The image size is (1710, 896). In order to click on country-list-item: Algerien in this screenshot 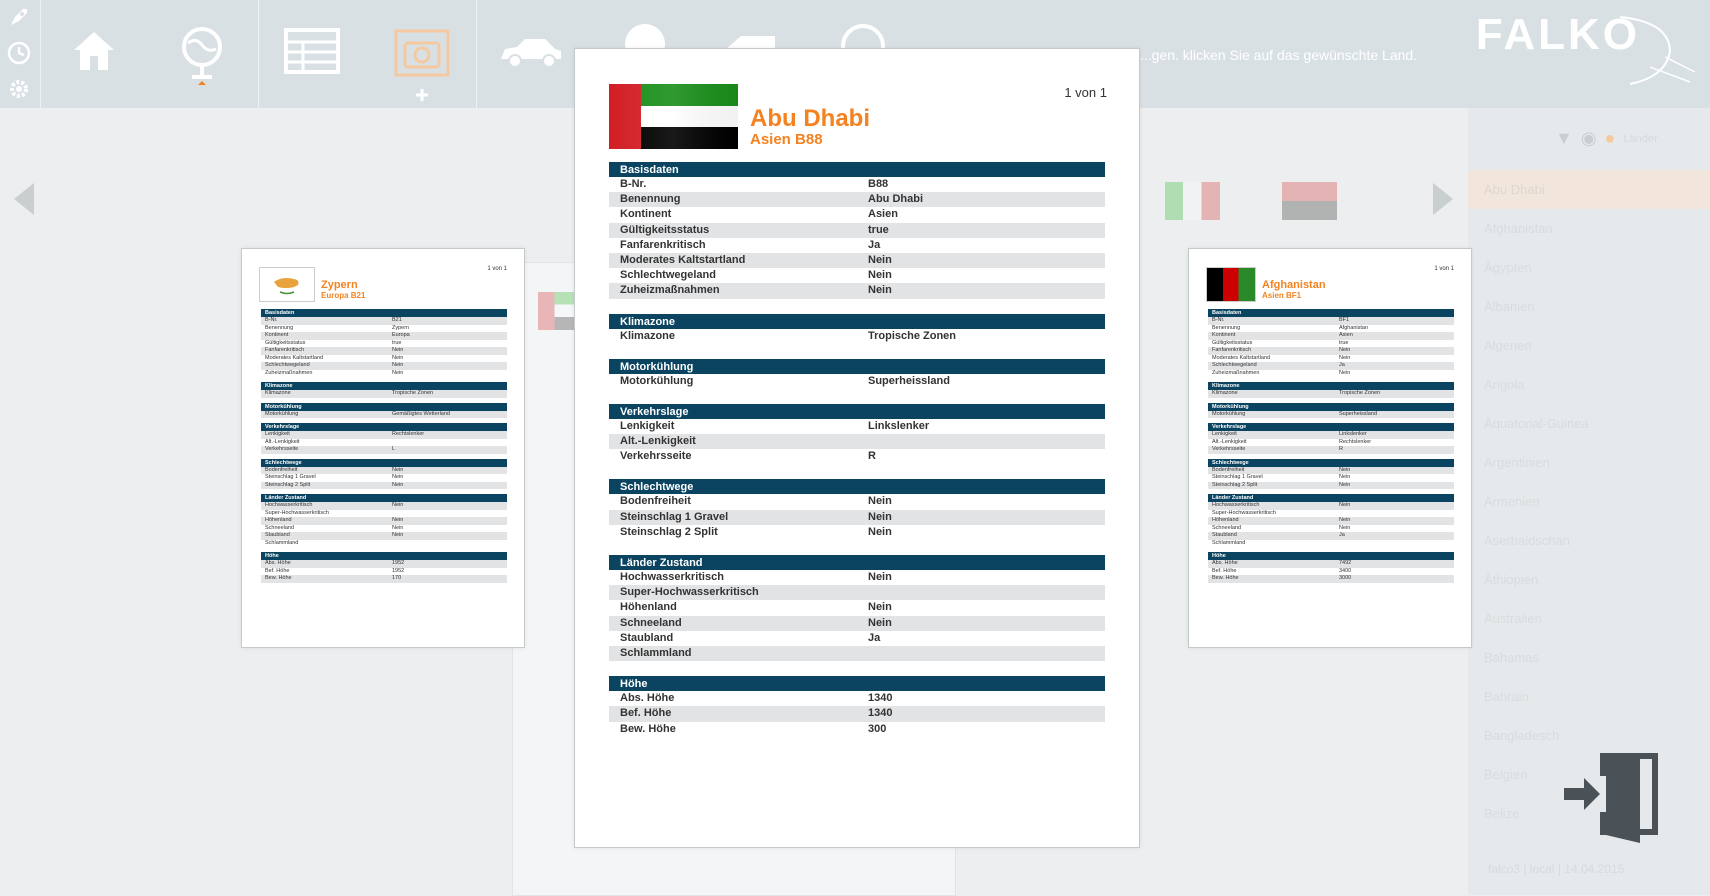, I will do `click(1589, 345)`.